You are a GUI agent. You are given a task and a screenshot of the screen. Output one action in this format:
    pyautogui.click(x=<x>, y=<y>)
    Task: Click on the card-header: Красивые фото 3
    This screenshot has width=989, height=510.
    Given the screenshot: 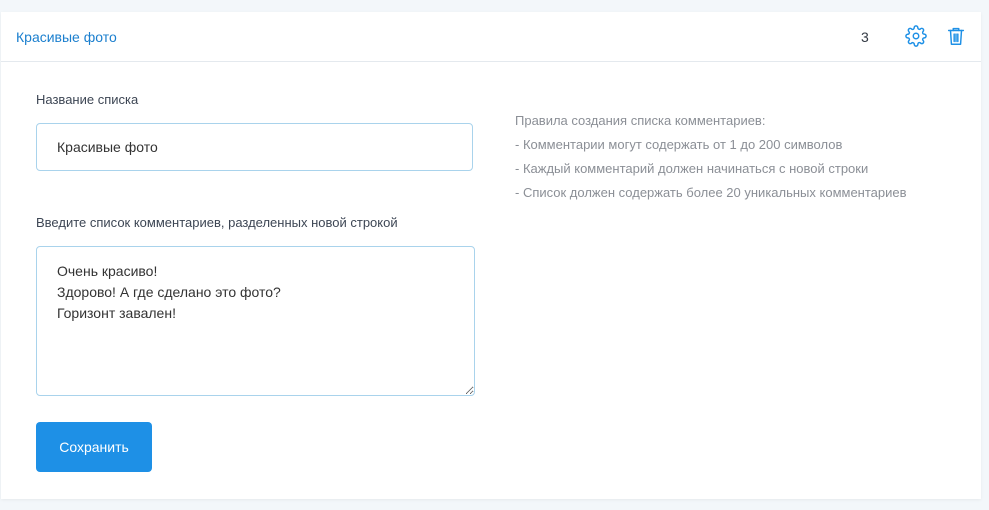 What is the action you would take?
    pyautogui.click(x=491, y=37)
    